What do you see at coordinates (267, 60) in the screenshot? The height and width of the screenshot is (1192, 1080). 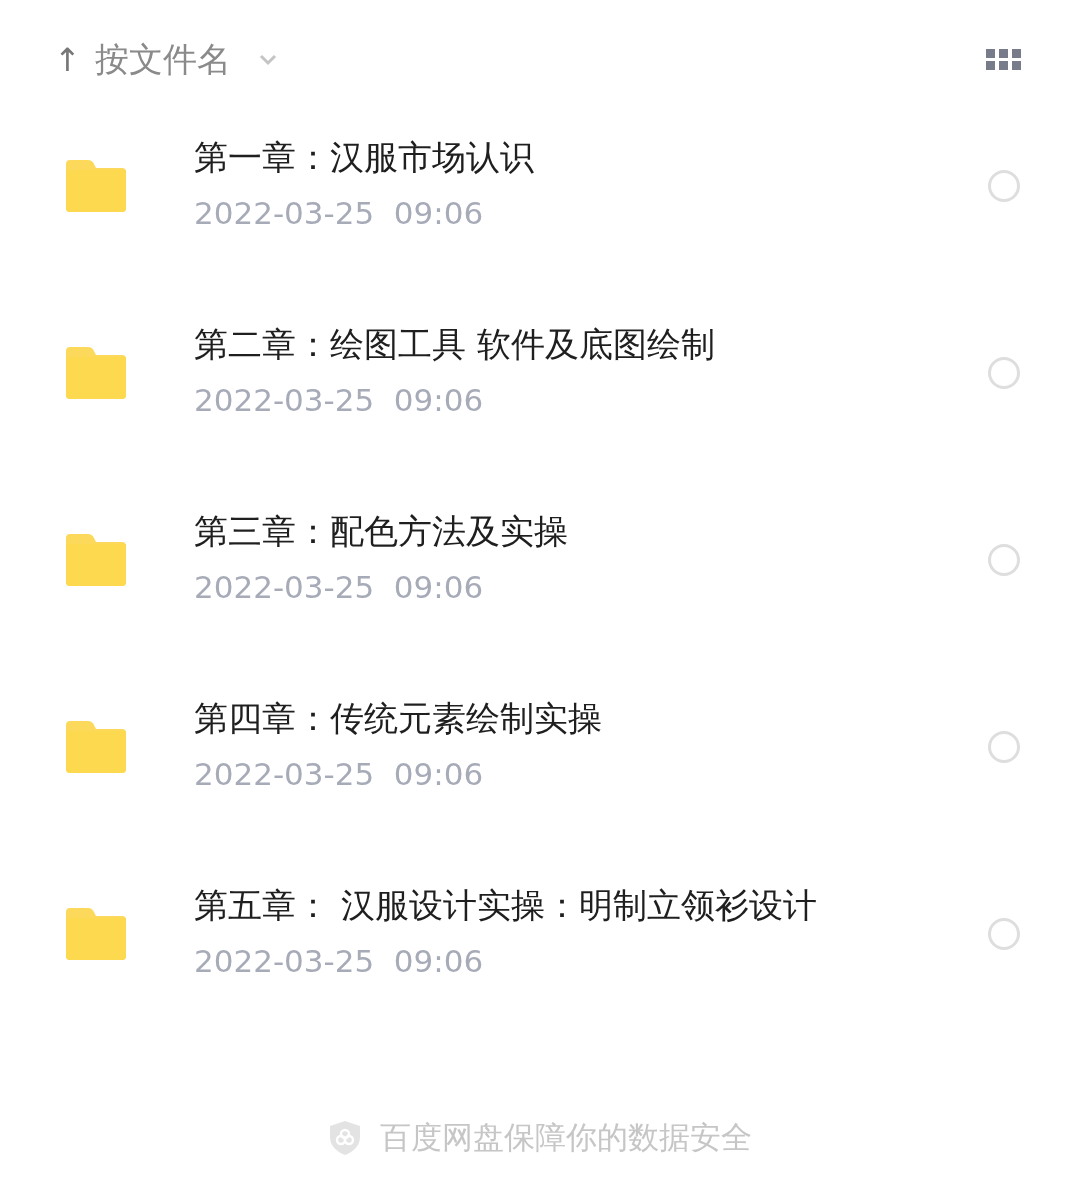 I see `caret-icon` at bounding box center [267, 60].